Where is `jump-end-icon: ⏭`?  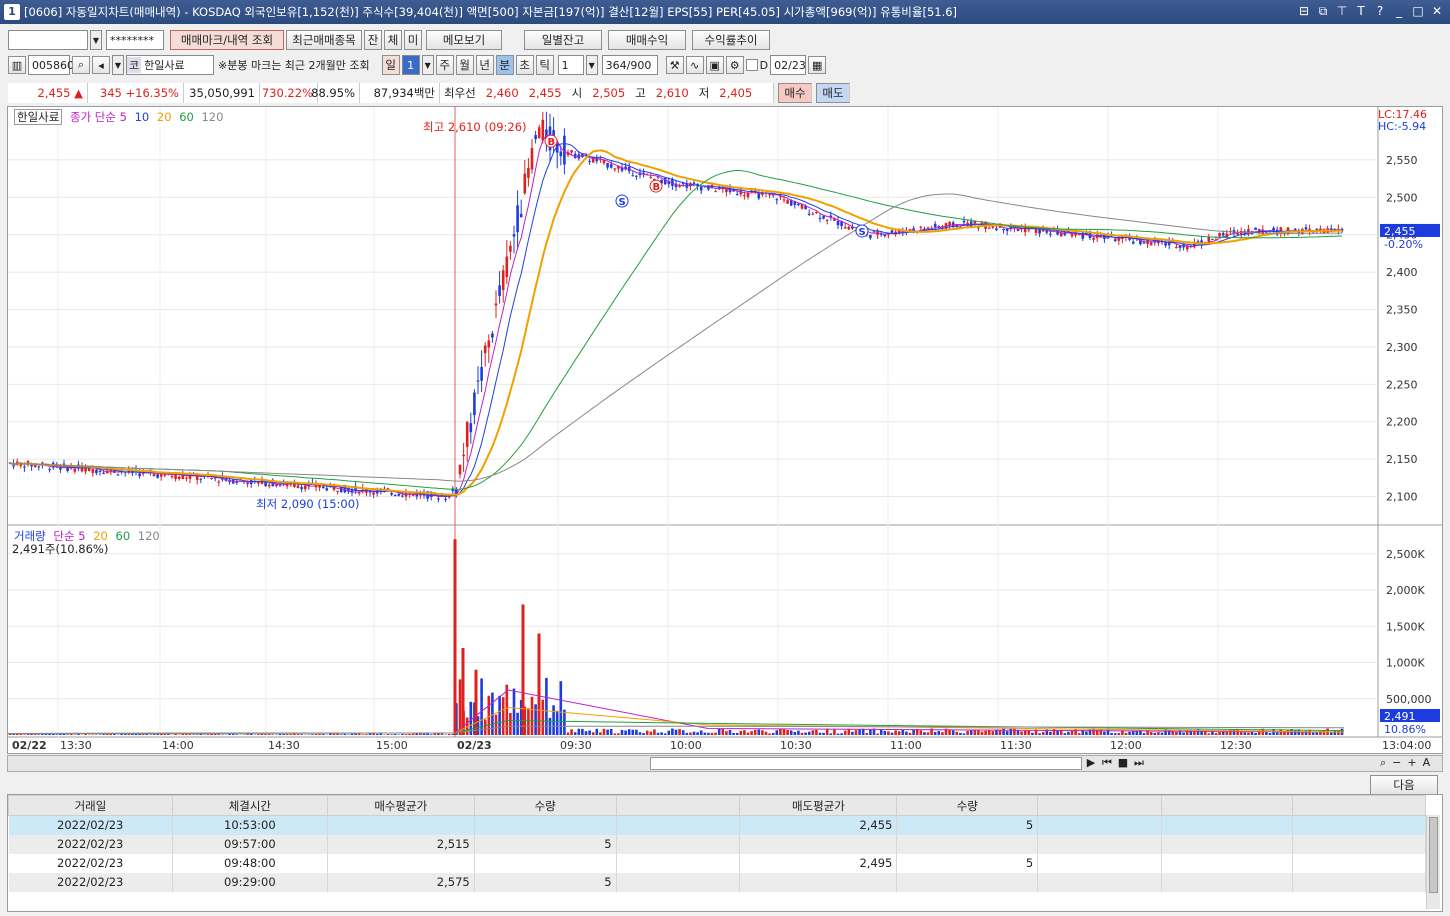
jump-end-icon: ⏭ is located at coordinates (1139, 763).